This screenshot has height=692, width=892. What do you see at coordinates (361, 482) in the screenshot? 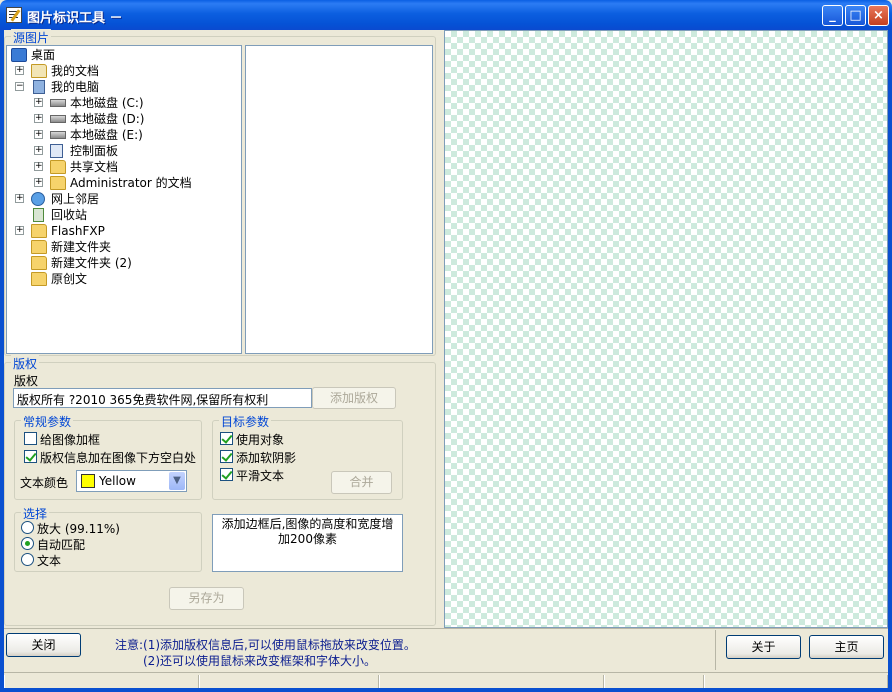
I see `merge-button: 合并` at bounding box center [361, 482].